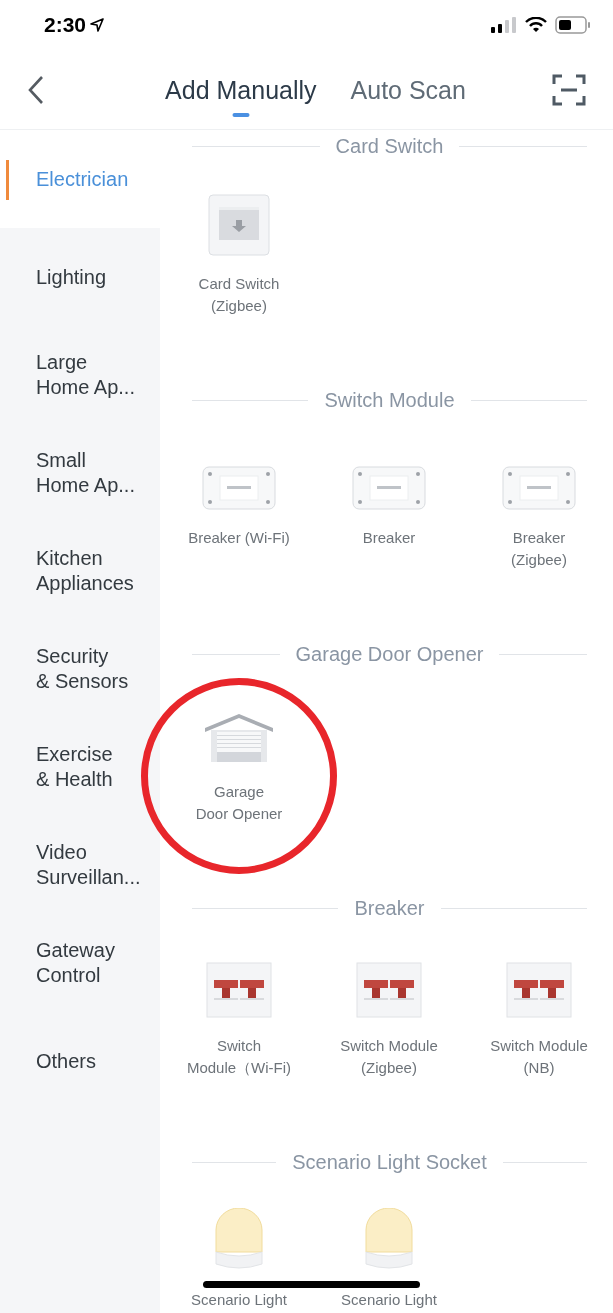  I want to click on device-label: Switch Module (NB), so click(539, 1057).